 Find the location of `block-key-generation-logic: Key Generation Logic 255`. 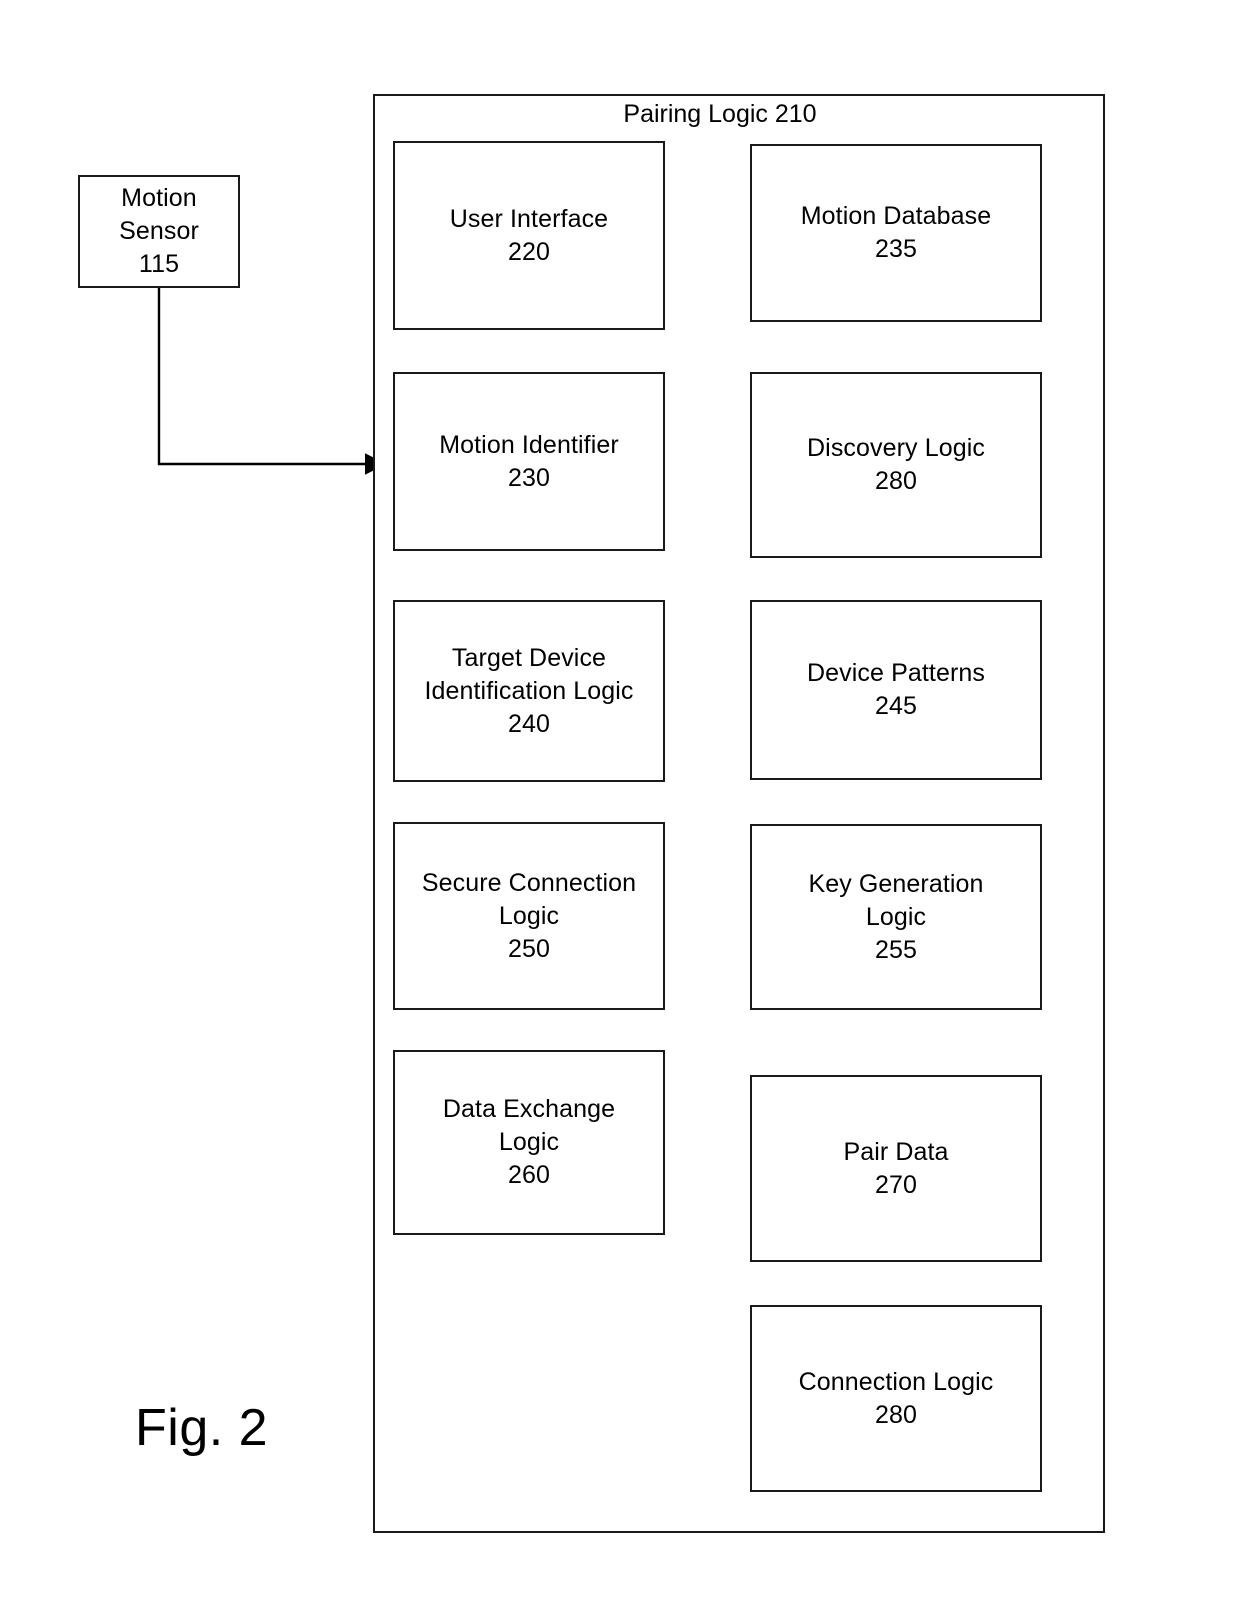

block-key-generation-logic: Key Generation Logic 255 is located at coordinates (896, 917).